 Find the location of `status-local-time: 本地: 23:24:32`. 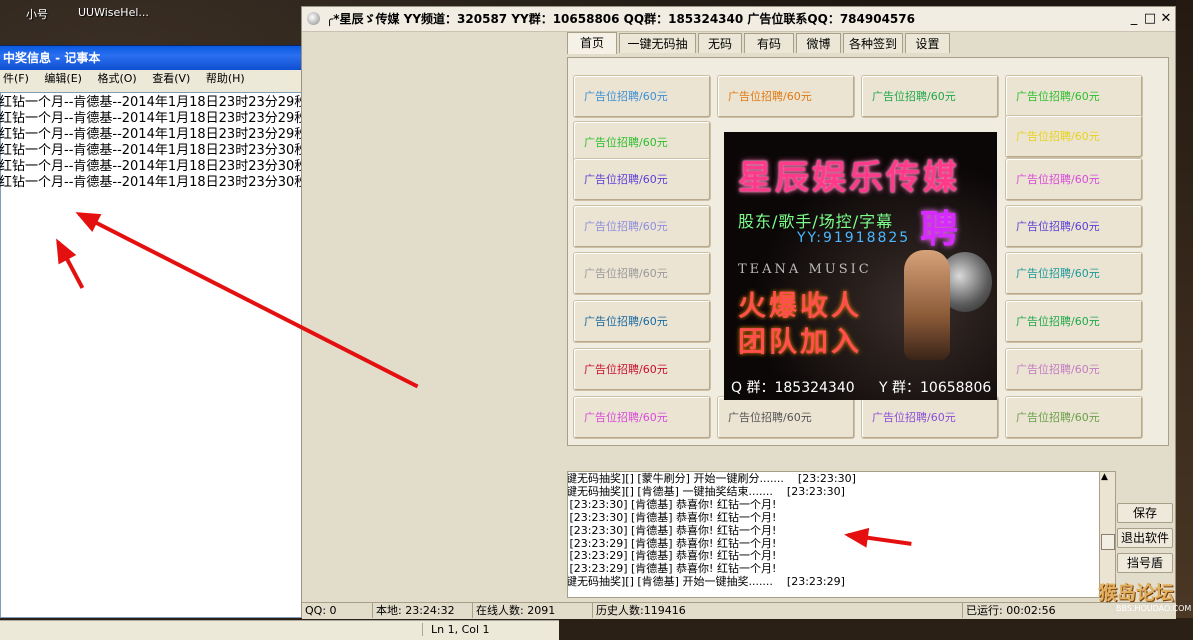

status-local-time: 本地: 23:24:32 is located at coordinates (413, 610).